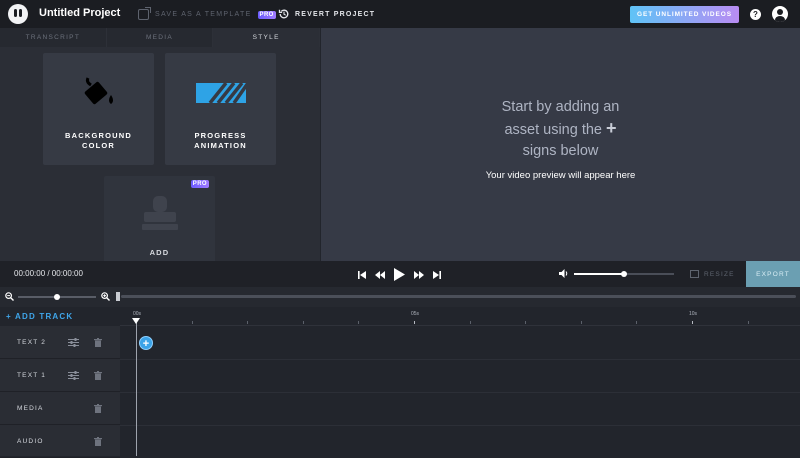  I want to click on fast-forward-icon, so click(419, 274).